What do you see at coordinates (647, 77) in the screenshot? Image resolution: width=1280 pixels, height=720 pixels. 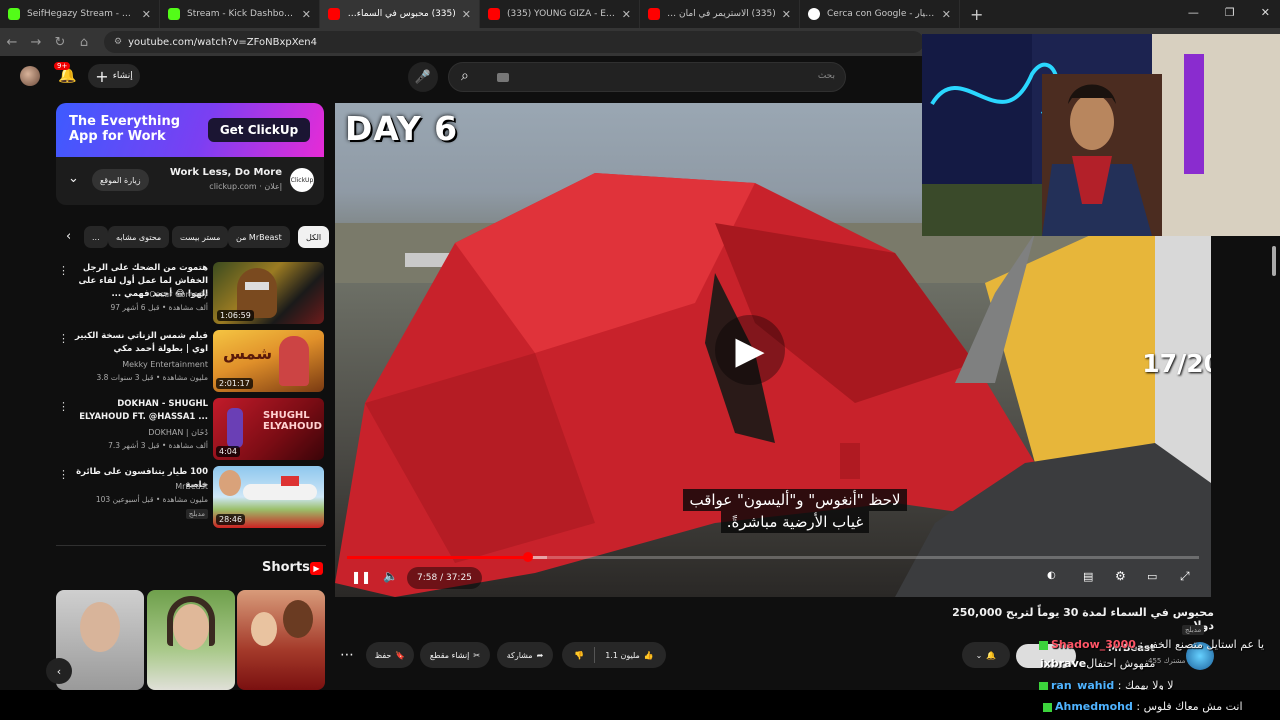 I see `search-input: ⌕ بحث` at bounding box center [647, 77].